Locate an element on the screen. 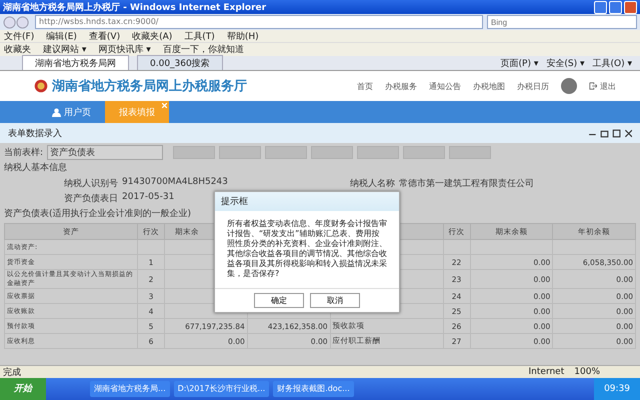  section-title: 纳税人基本信息 is located at coordinates (35, 168).